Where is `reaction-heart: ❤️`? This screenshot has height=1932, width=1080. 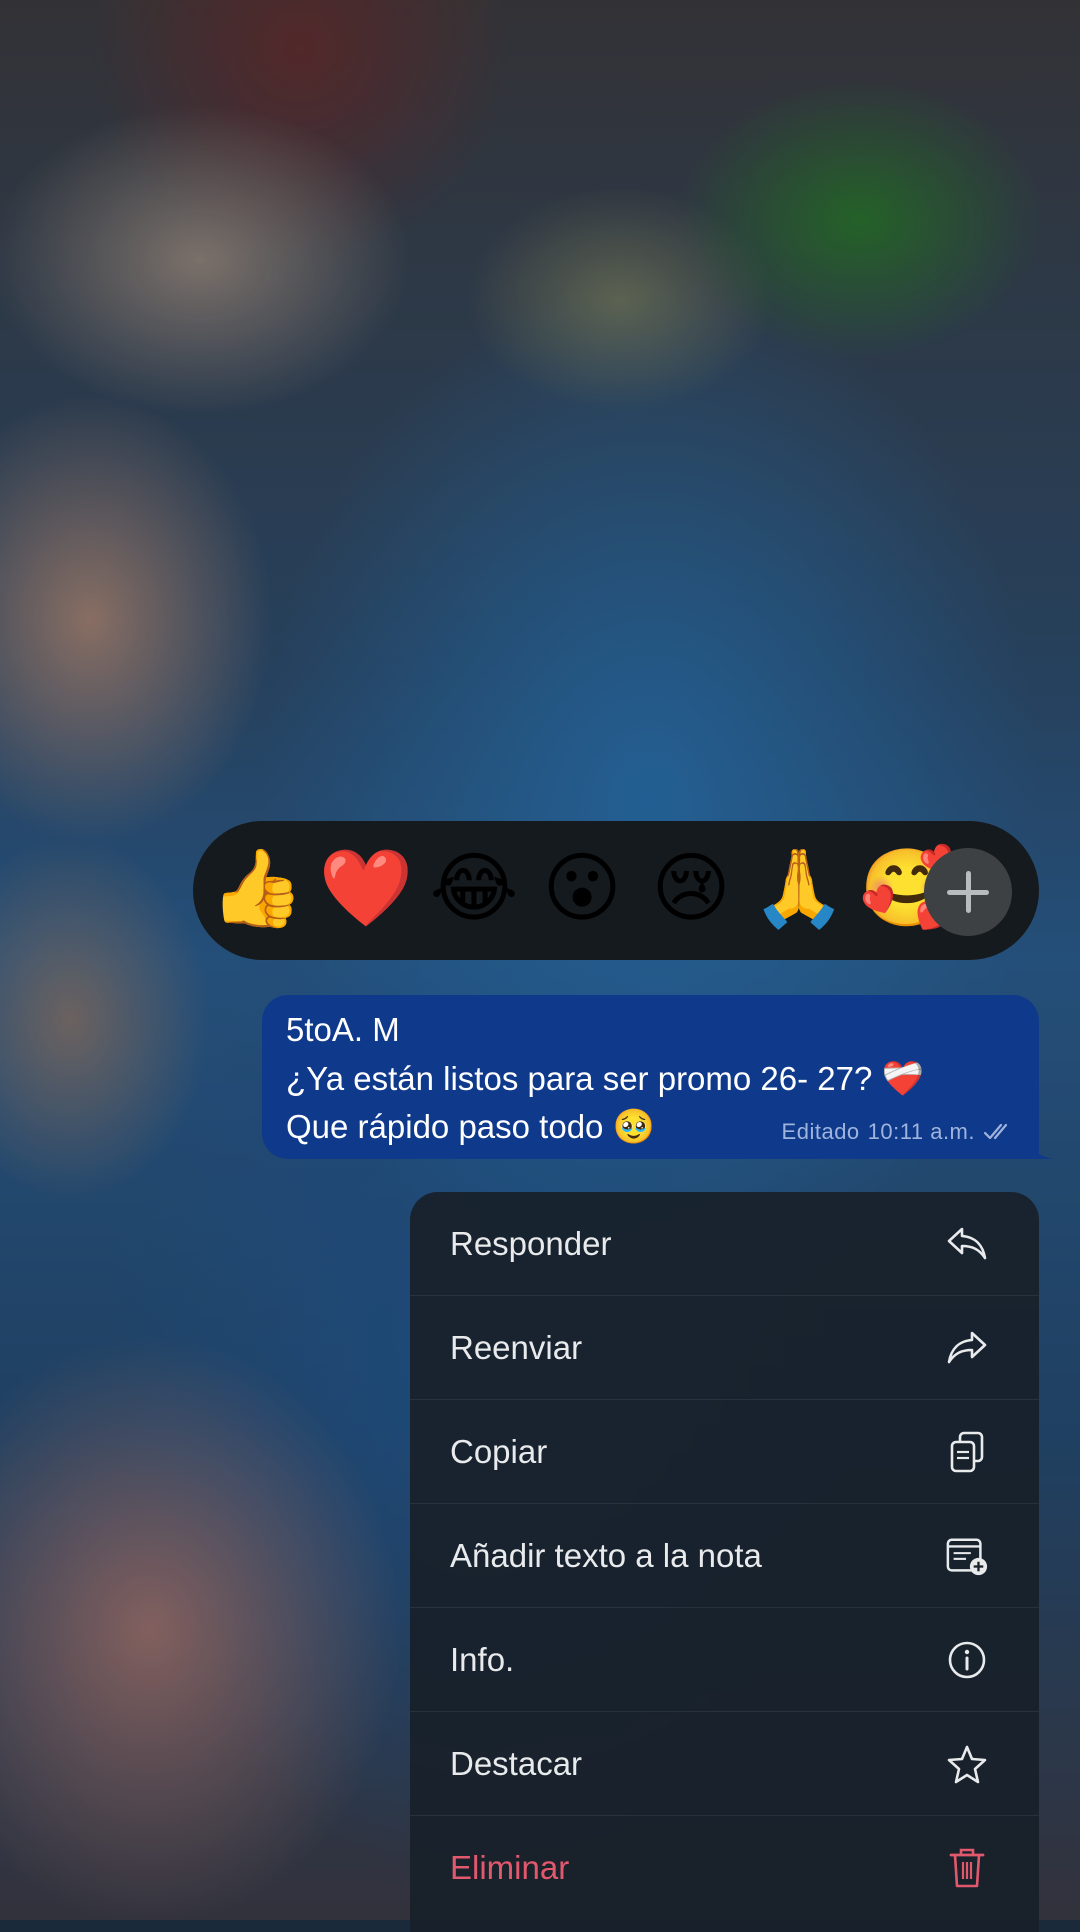
reaction-heart: ❤️ is located at coordinates (366, 889).